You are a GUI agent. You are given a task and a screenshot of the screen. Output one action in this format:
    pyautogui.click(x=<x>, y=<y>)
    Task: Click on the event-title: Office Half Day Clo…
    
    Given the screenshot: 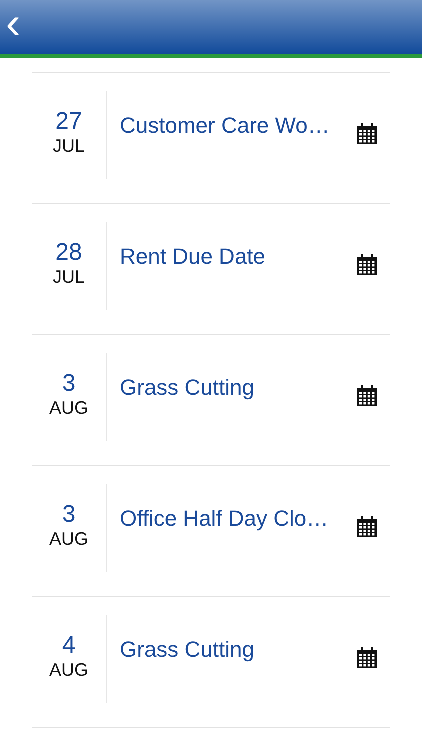 What is the action you would take?
    pyautogui.click(x=224, y=519)
    